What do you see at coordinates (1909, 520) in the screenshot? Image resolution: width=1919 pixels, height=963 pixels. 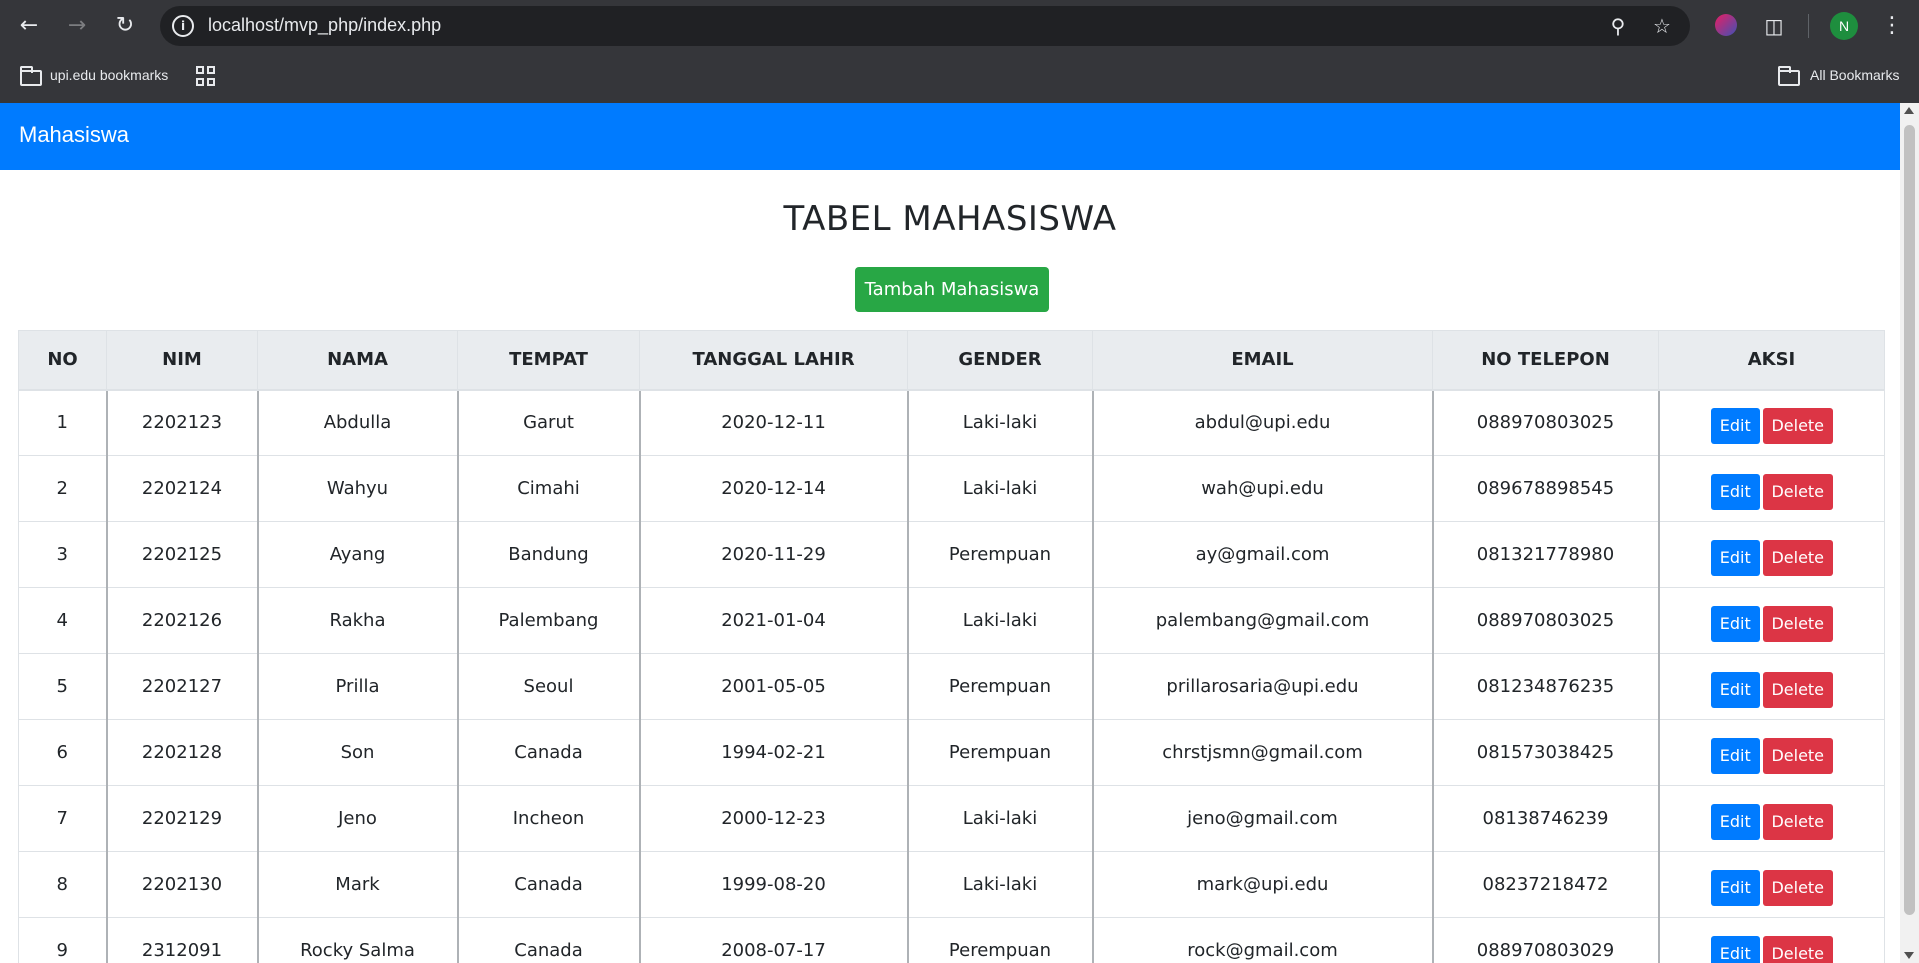 I see `scrollbar-thumb` at bounding box center [1909, 520].